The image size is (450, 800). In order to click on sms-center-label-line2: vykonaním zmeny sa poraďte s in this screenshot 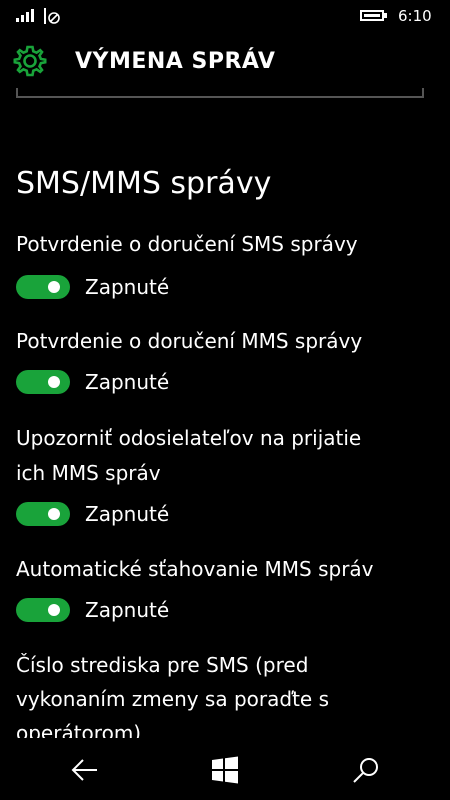, I will do `click(172, 699)`.